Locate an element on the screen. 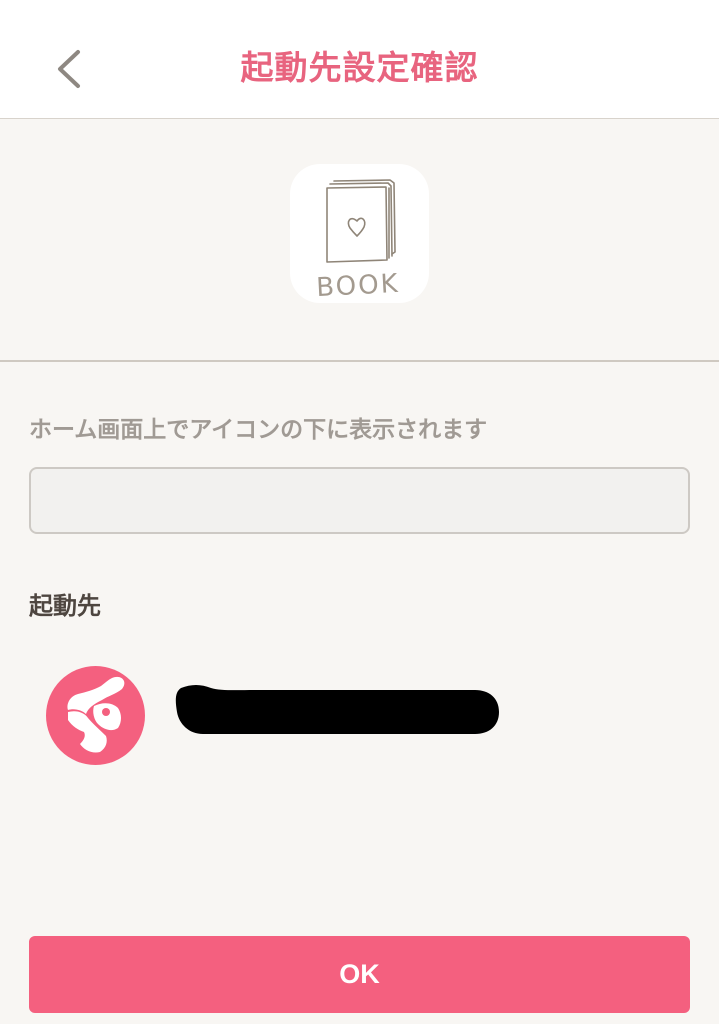  app-icon-label: BOOK is located at coordinates (358, 286).